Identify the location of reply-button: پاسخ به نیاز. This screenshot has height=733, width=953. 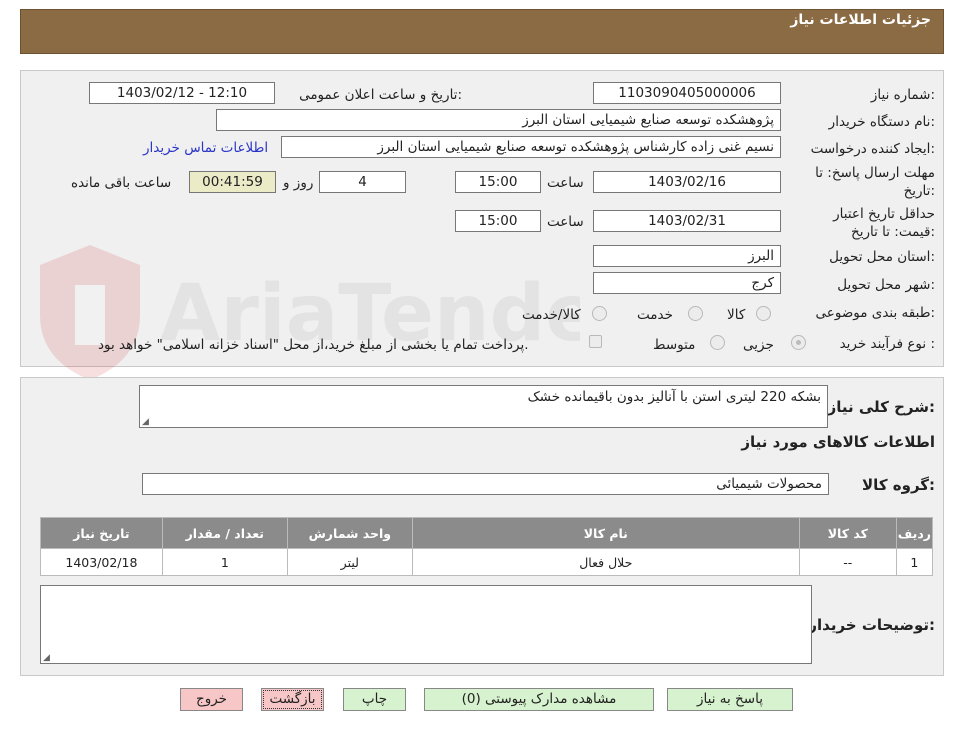
(730, 699).